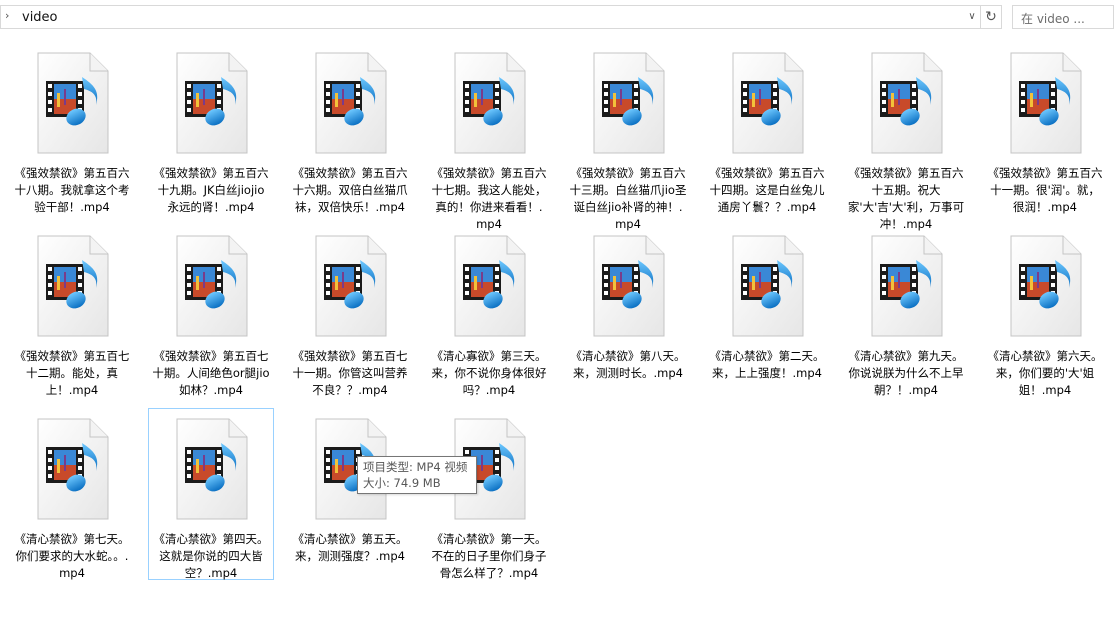 This screenshot has width=1114, height=641. I want to click on file-name: 《强效禁欲》第五百七十期。人间绝色or腿jio如林？.mp4, so click(211, 373).